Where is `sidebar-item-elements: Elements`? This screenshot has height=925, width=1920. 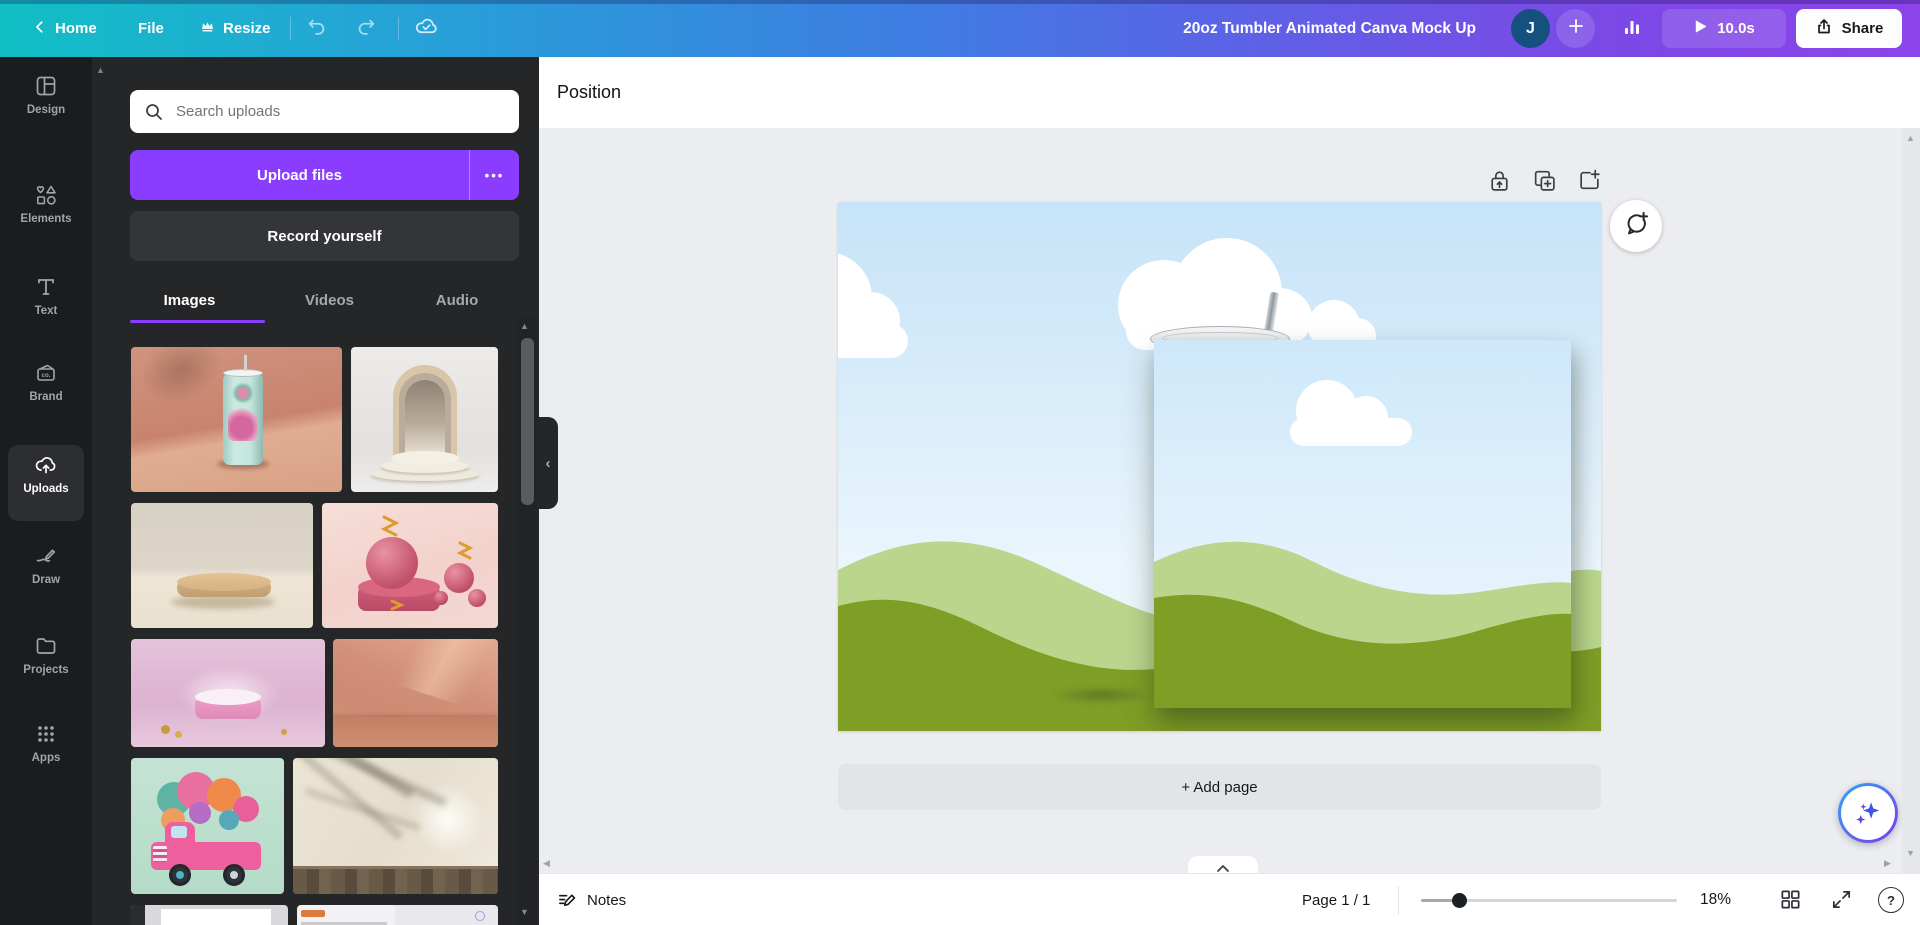
sidebar-item-elements: Elements is located at coordinates (46, 219).